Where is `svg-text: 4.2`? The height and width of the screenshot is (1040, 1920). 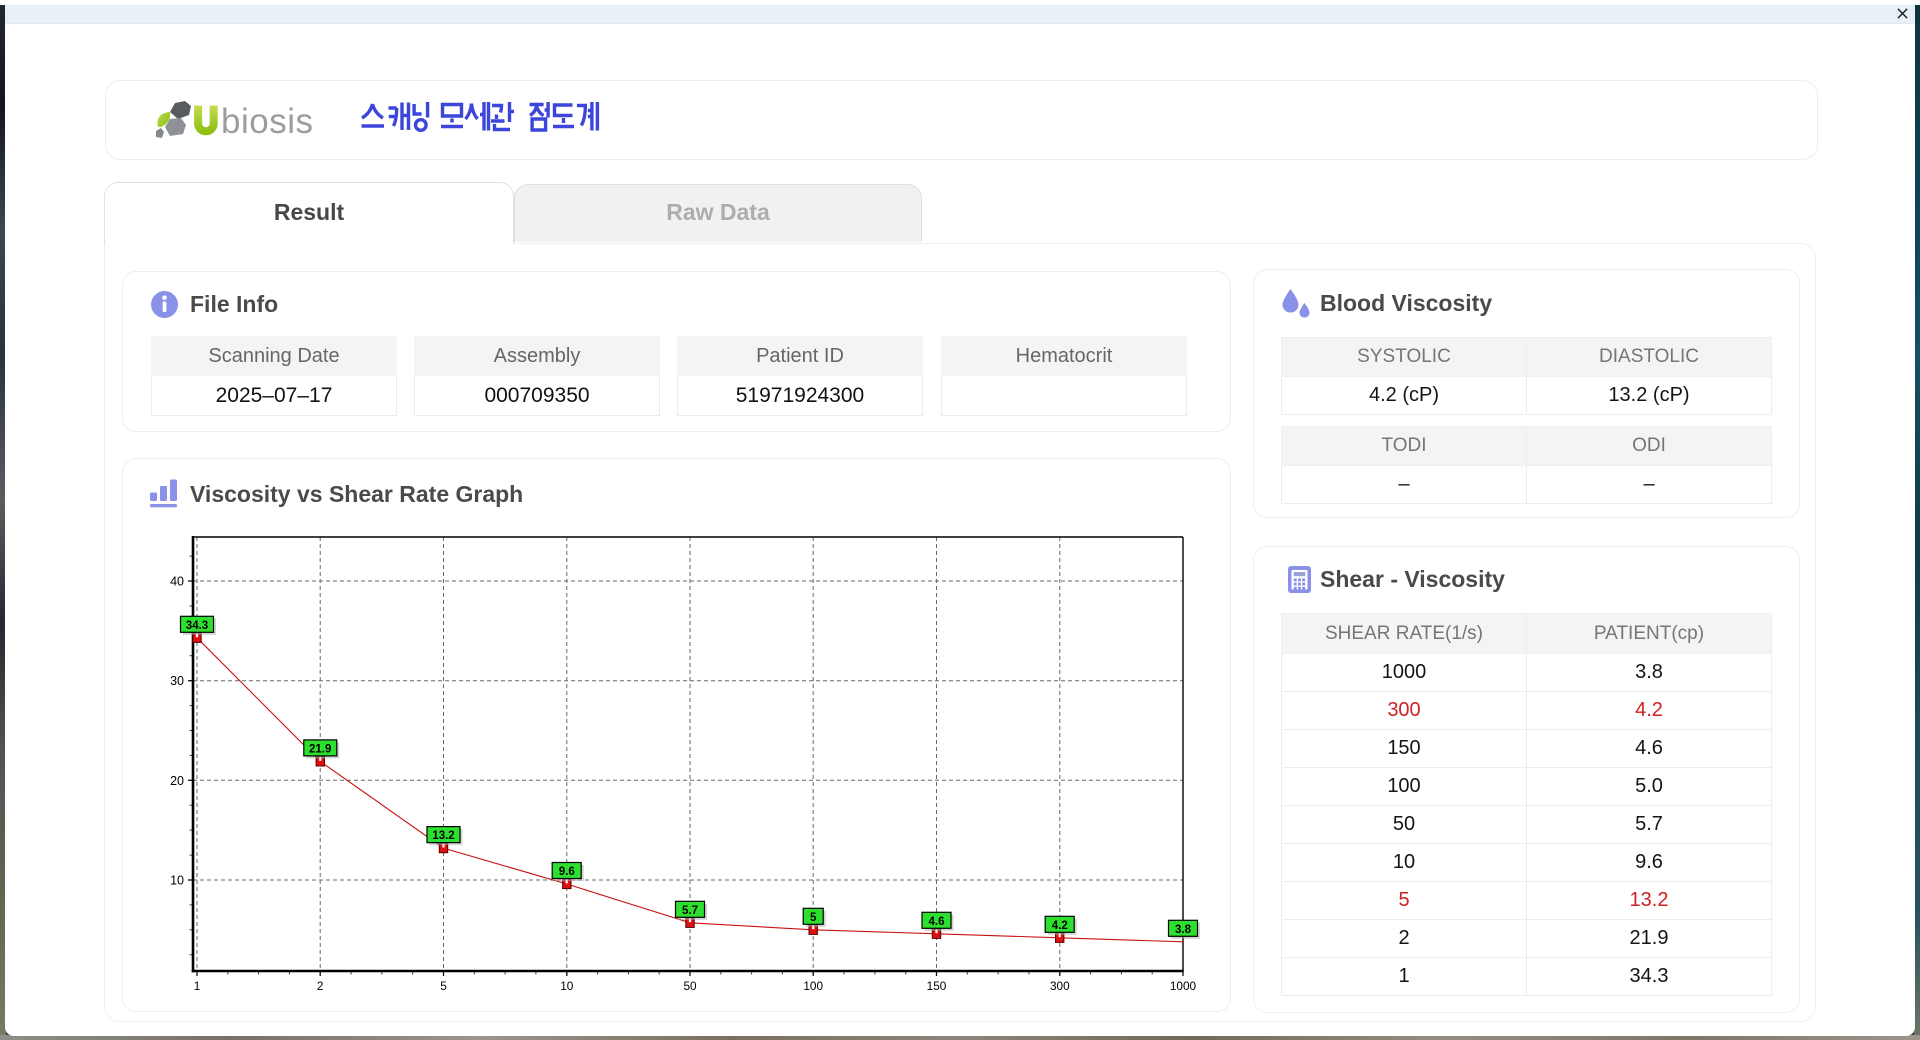
svg-text: 4.2 is located at coordinates (1060, 926).